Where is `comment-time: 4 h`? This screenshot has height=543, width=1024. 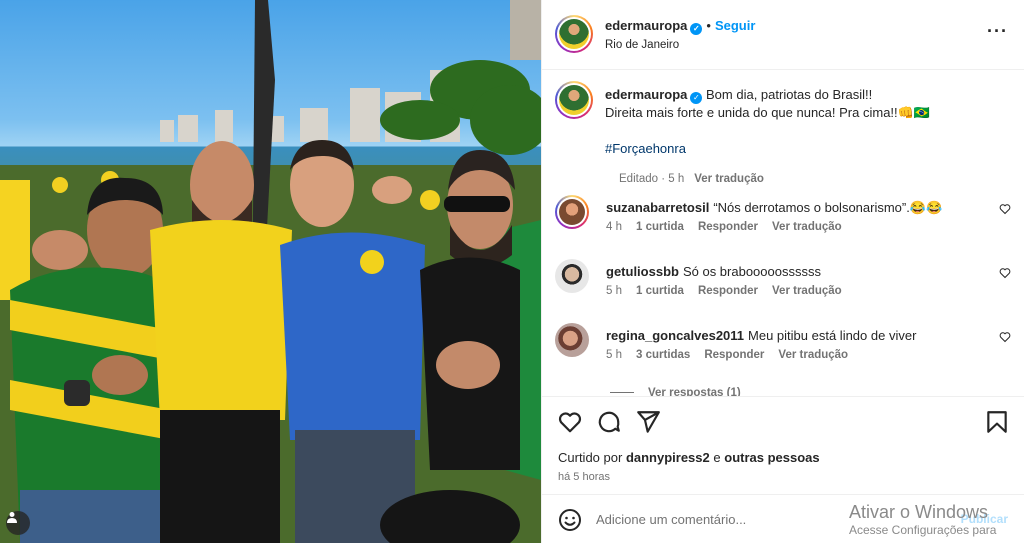
comment-time: 4 h is located at coordinates (614, 227).